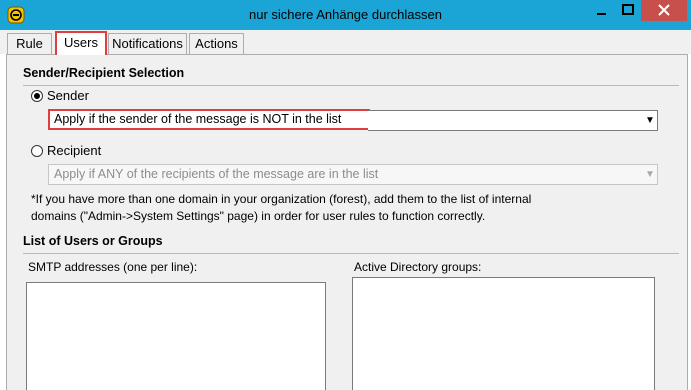 This screenshot has width=691, height=390. I want to click on sender-radio-label: Sender, so click(68, 95).